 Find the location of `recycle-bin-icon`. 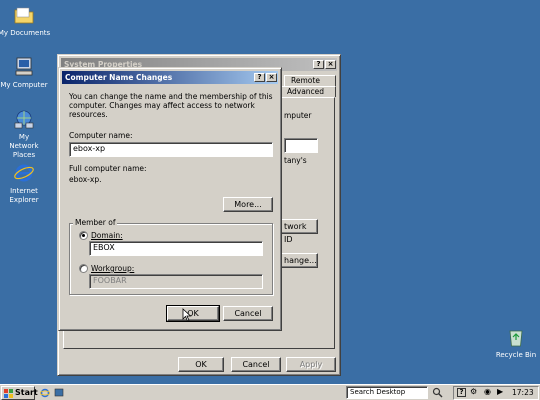

recycle-bin-icon is located at coordinates (516, 338).